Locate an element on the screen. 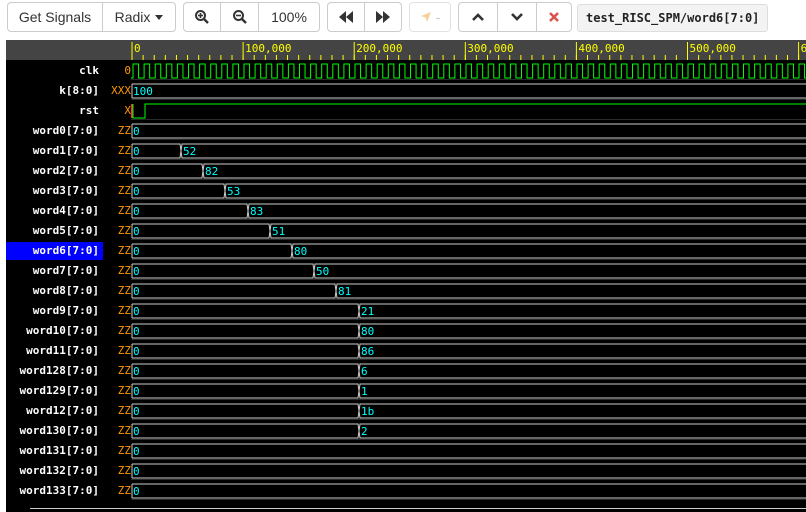 The image size is (806, 512). signal-name: word7[7:0] is located at coordinates (54, 271).